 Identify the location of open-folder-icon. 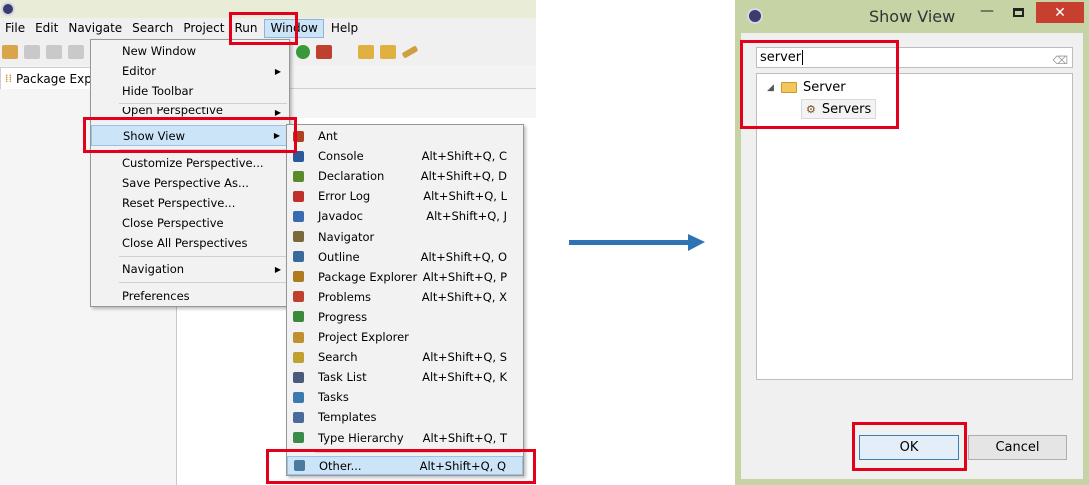
(388, 52).